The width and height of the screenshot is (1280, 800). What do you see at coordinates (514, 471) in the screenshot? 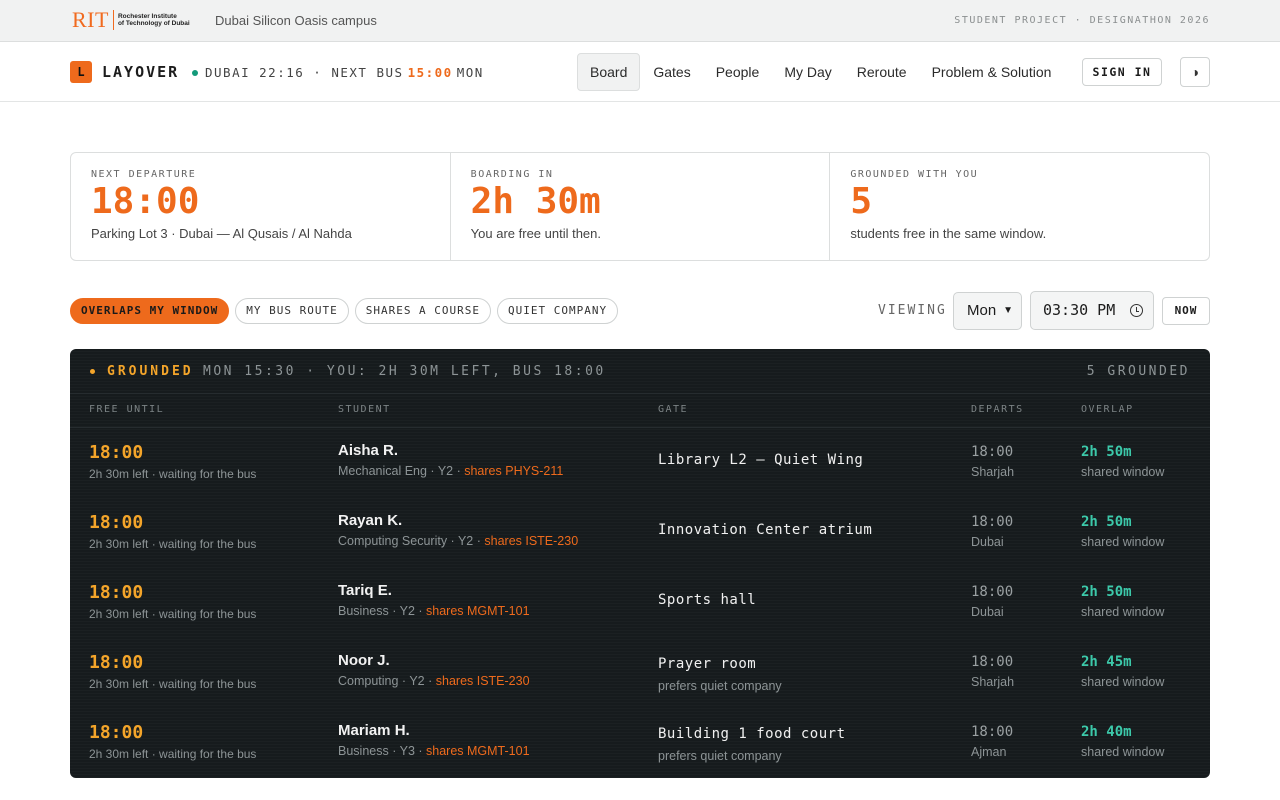
I see `shared-course: shares PHYS-211` at bounding box center [514, 471].